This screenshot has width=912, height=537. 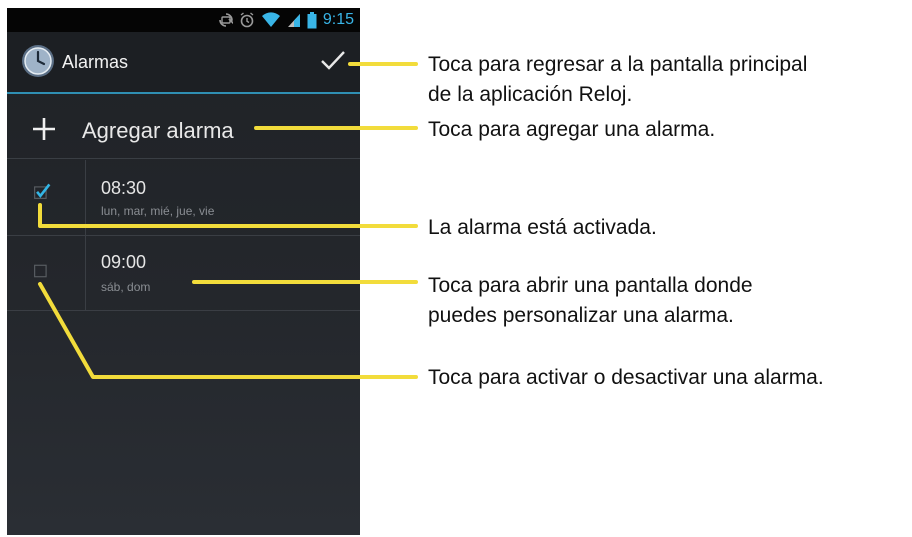 What do you see at coordinates (228, 215) in the screenshot?
I see `callout-line-enabled` at bounding box center [228, 215].